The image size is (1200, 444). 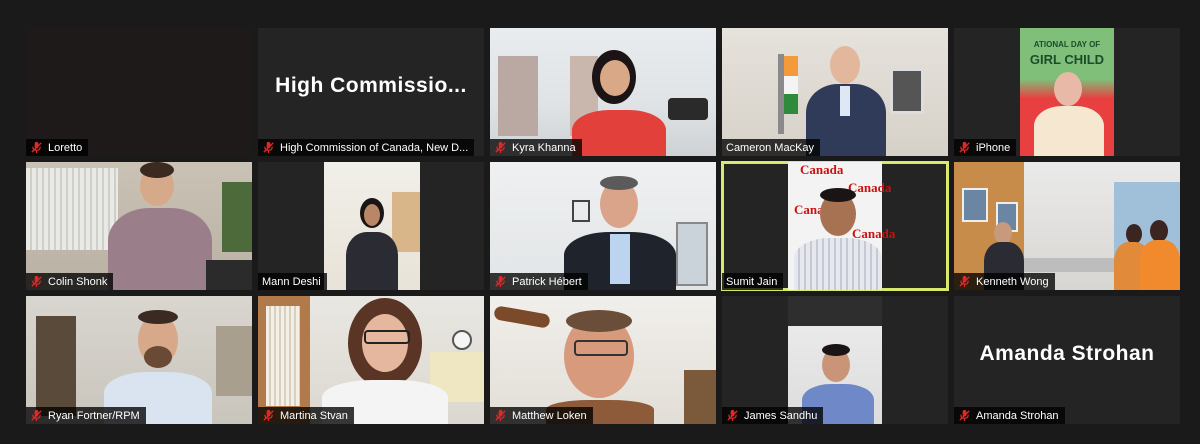 I want to click on participant-name: Kyra Khanna, so click(x=544, y=147).